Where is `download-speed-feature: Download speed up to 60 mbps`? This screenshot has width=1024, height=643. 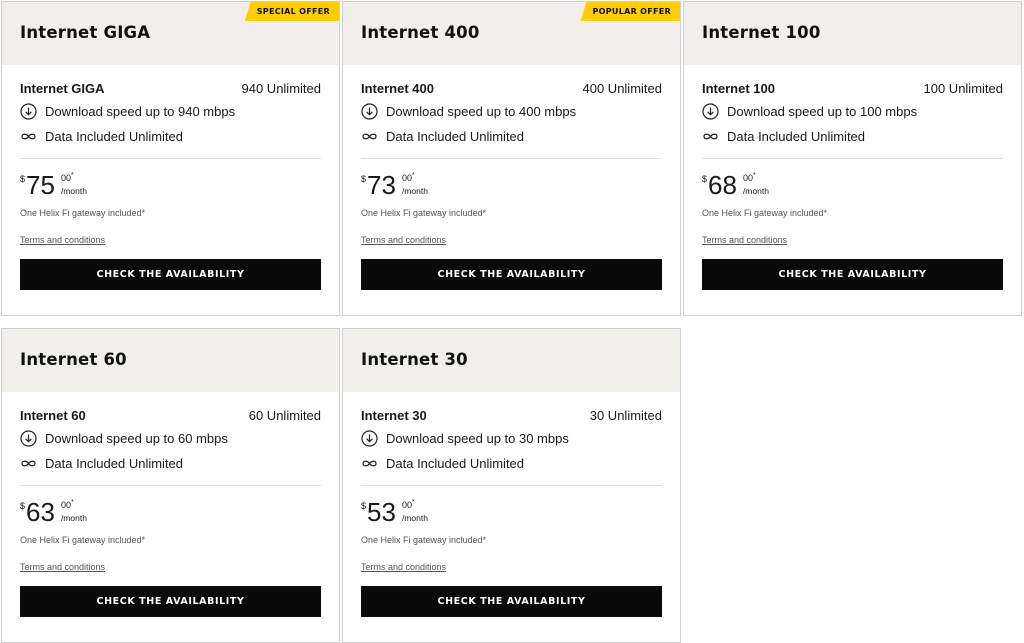
download-speed-feature: Download speed up to 60 mbps is located at coordinates (170, 438).